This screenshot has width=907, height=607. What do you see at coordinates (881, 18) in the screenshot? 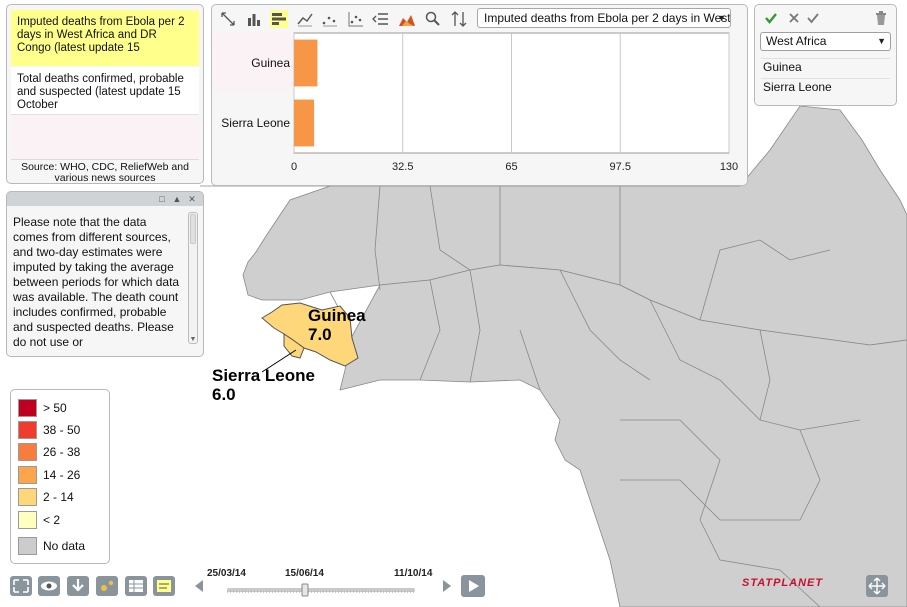
I see `trash-icon` at bounding box center [881, 18].